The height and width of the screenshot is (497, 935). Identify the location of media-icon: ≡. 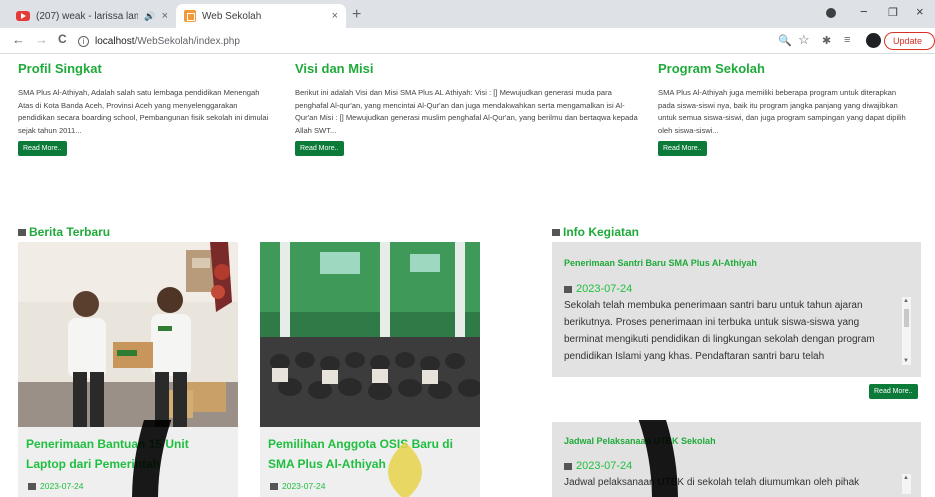
(847, 40).